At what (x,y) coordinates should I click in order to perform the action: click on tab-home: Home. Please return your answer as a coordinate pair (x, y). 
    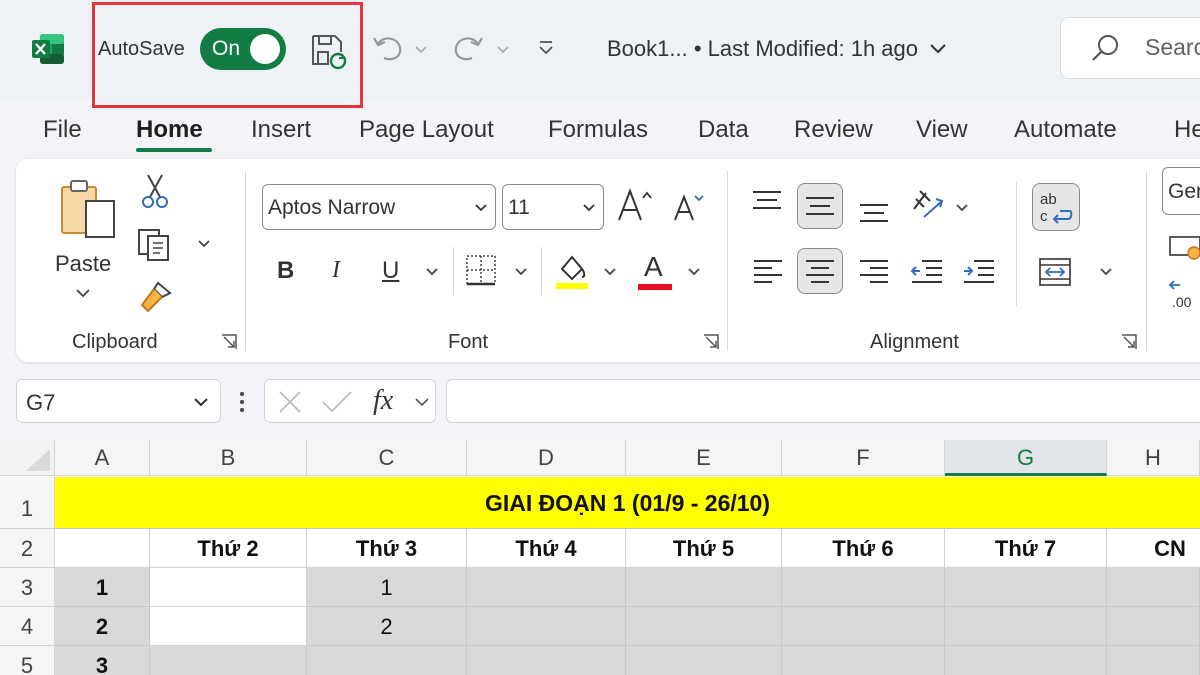
    Looking at the image, I should click on (169, 130).